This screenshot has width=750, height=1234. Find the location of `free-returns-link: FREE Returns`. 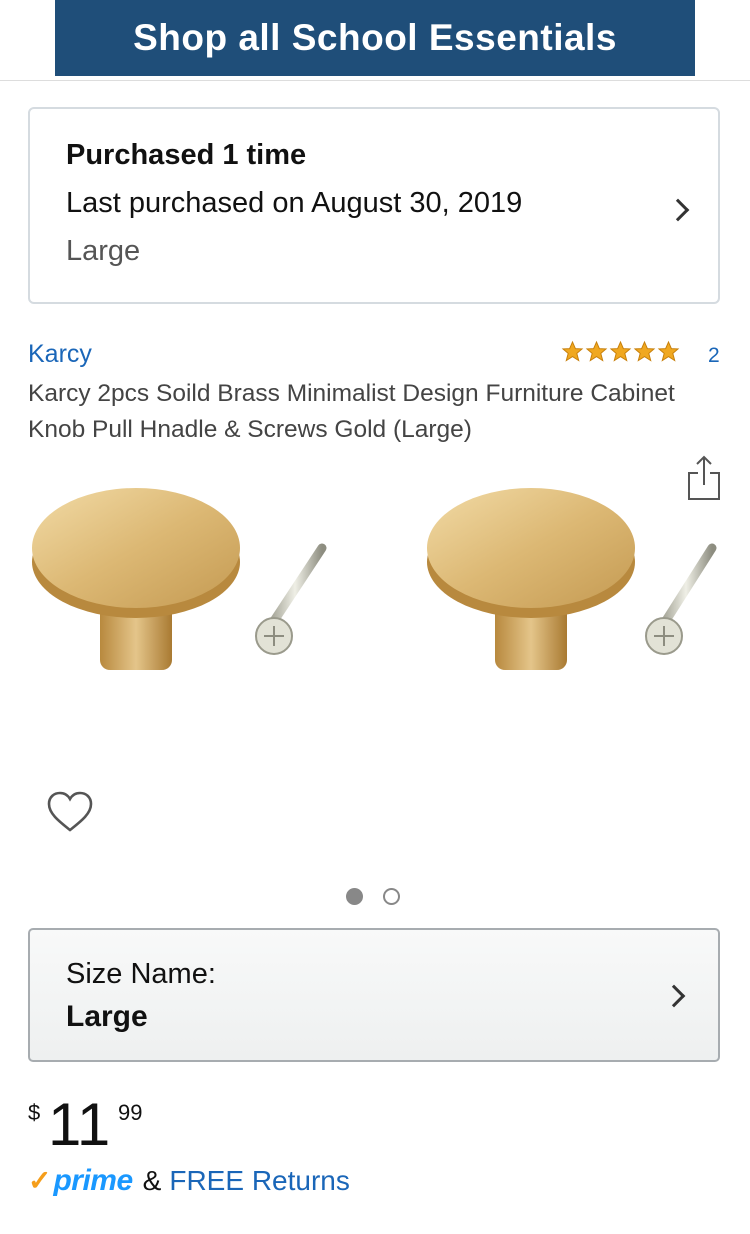

free-returns-link: FREE Returns is located at coordinates (259, 1181).